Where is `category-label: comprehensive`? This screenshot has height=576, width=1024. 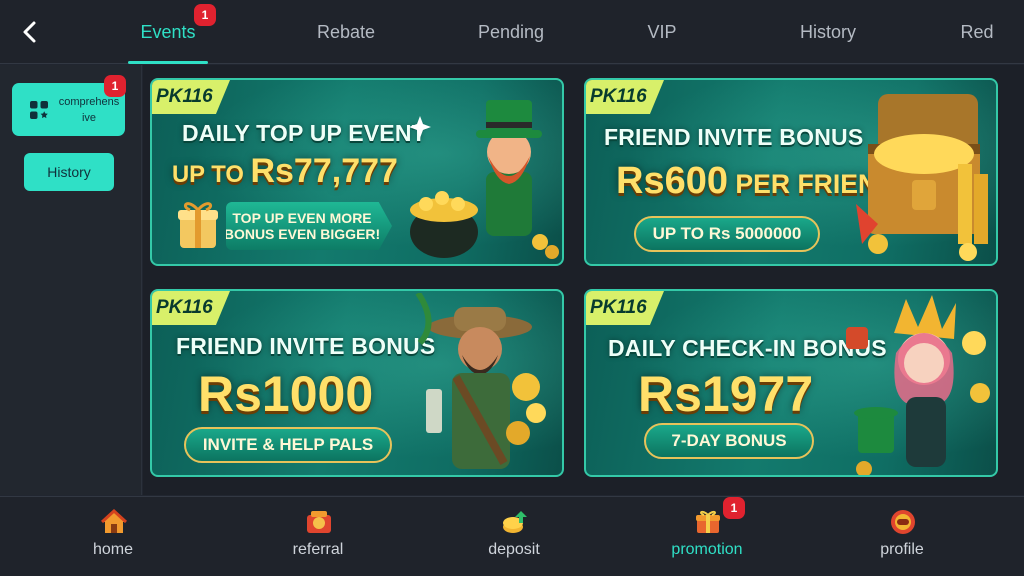 category-label: comprehensive is located at coordinates (89, 109).